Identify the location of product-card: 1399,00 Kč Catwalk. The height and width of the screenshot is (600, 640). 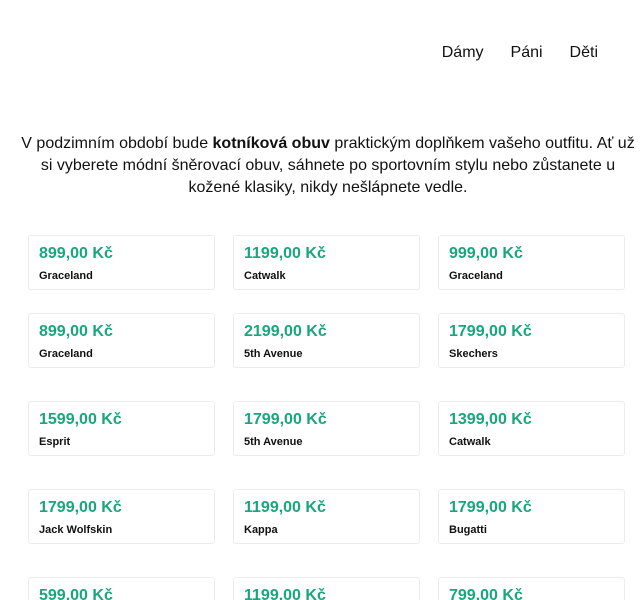
(531, 428).